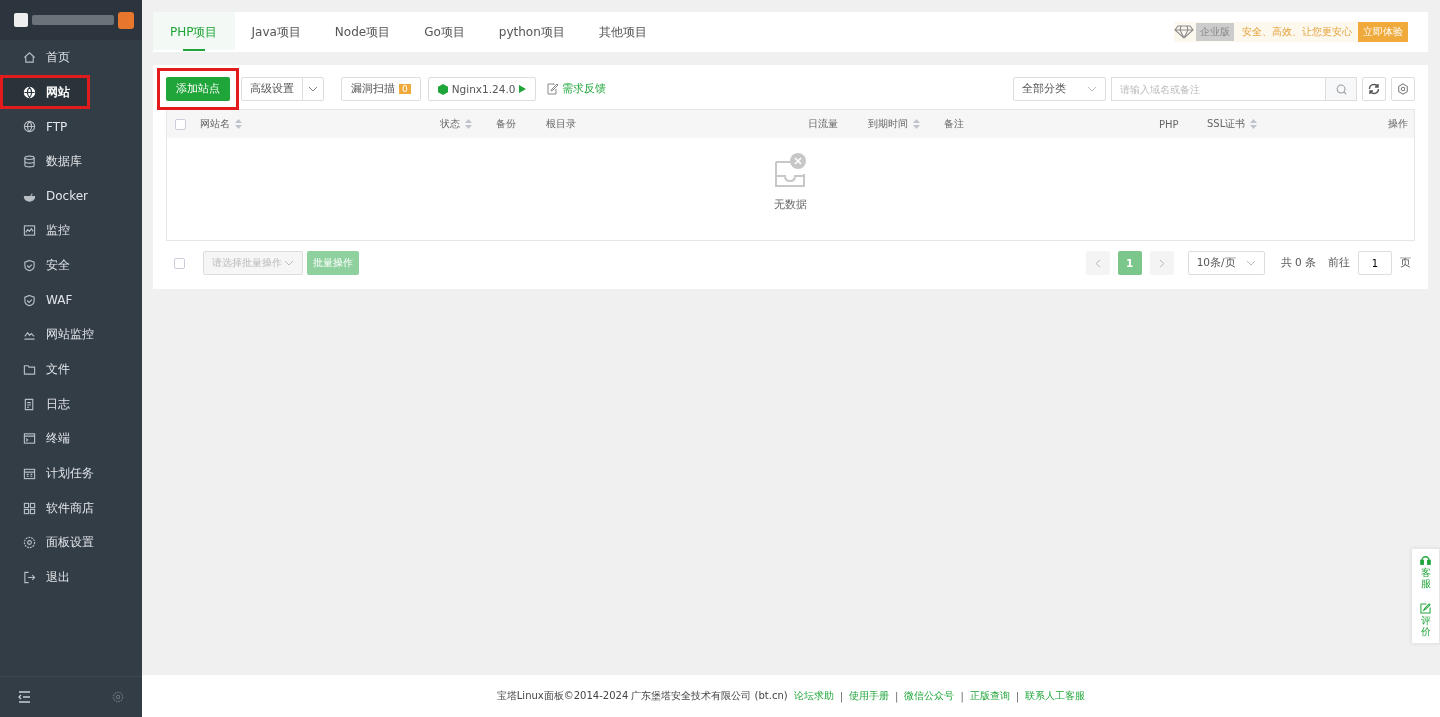 Image resolution: width=1440 pixels, height=717 pixels. I want to click on grid-icon, so click(29, 508).